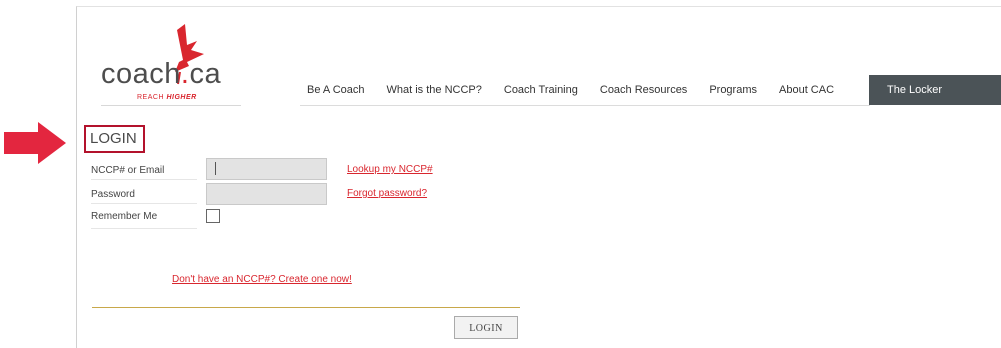 The image size is (1001, 348). What do you see at coordinates (266, 194) in the screenshot?
I see `password-field` at bounding box center [266, 194].